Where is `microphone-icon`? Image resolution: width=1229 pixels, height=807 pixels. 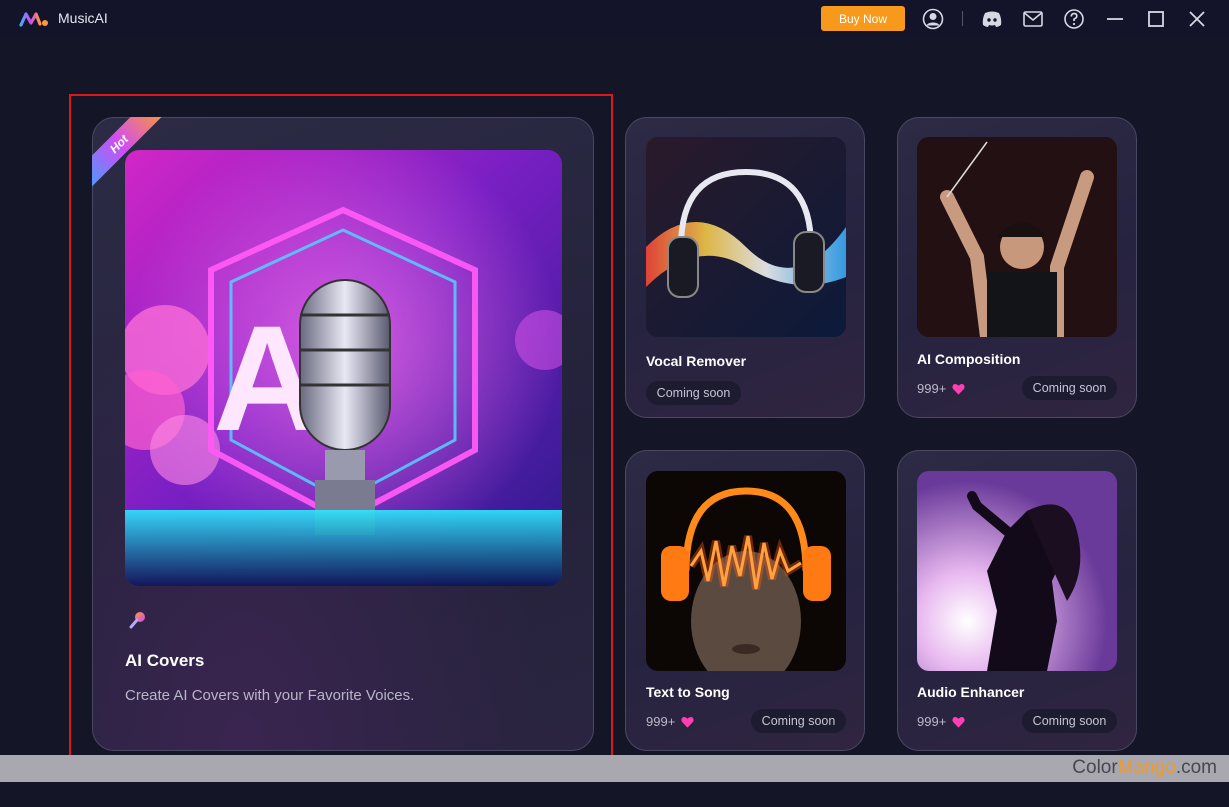
microphone-icon is located at coordinates (137, 620).